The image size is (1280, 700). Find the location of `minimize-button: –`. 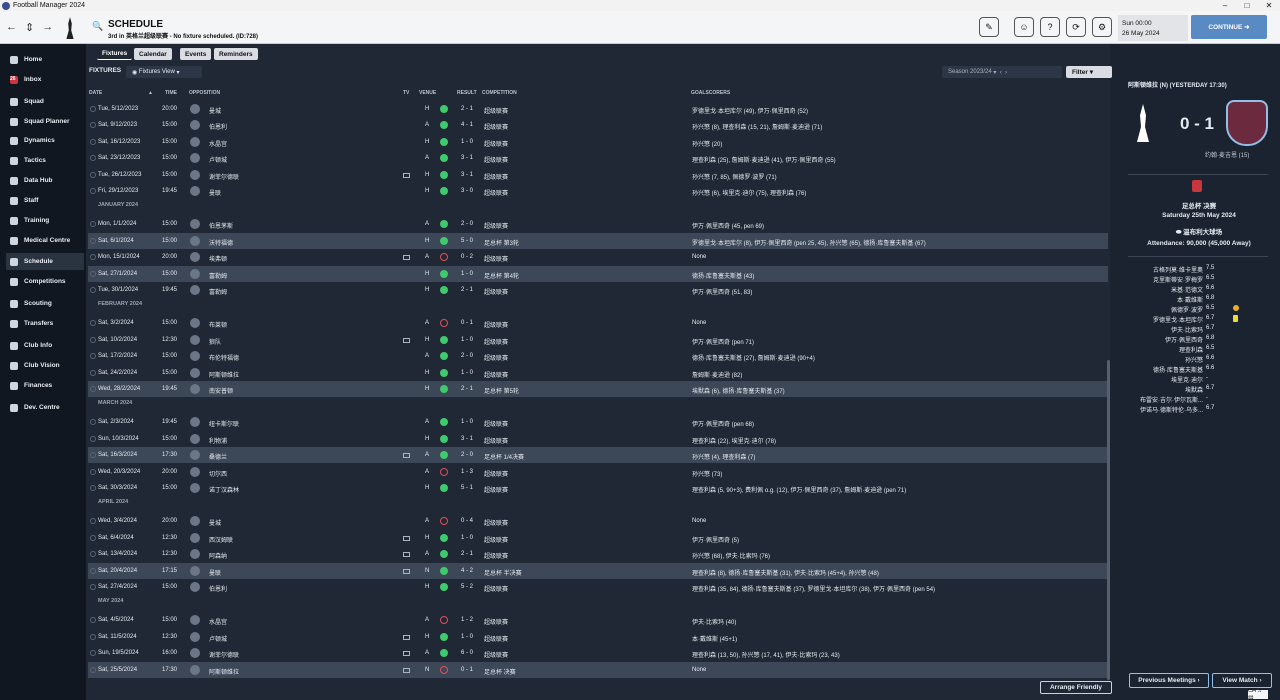

minimize-button: – is located at coordinates (1225, 5).